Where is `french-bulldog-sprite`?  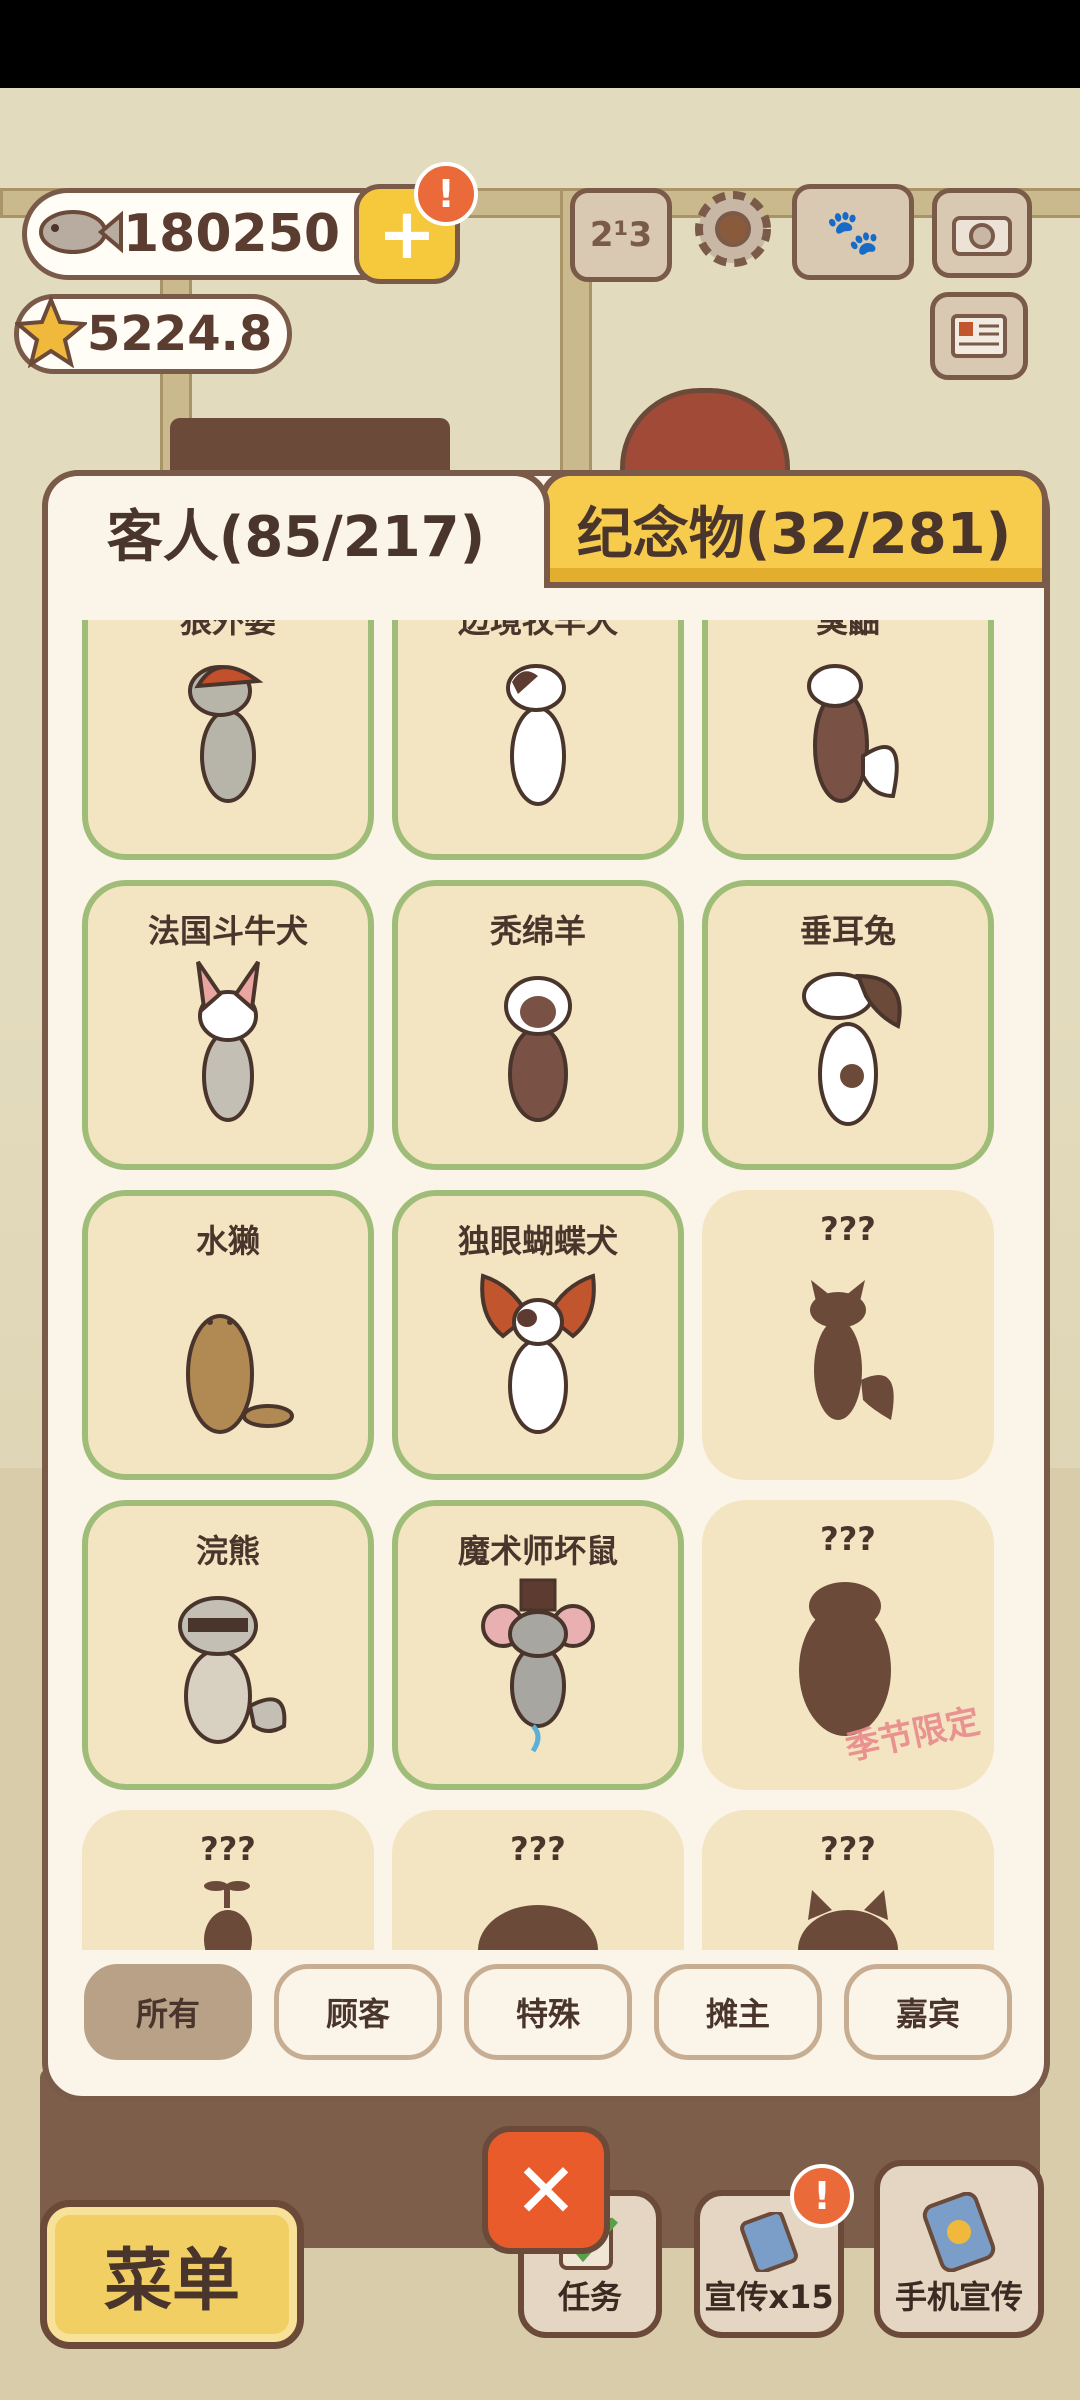
french-bulldog-sprite is located at coordinates (228, 1041).